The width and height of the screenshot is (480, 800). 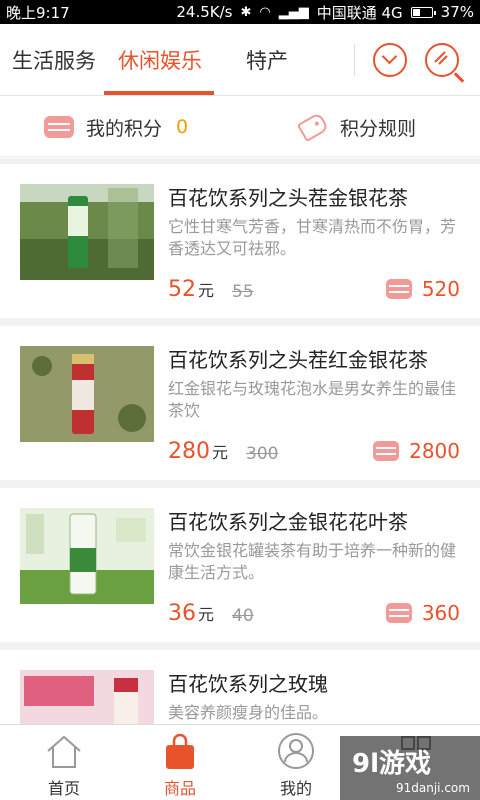 What do you see at coordinates (64, 751) in the screenshot?
I see `home-icon` at bounding box center [64, 751].